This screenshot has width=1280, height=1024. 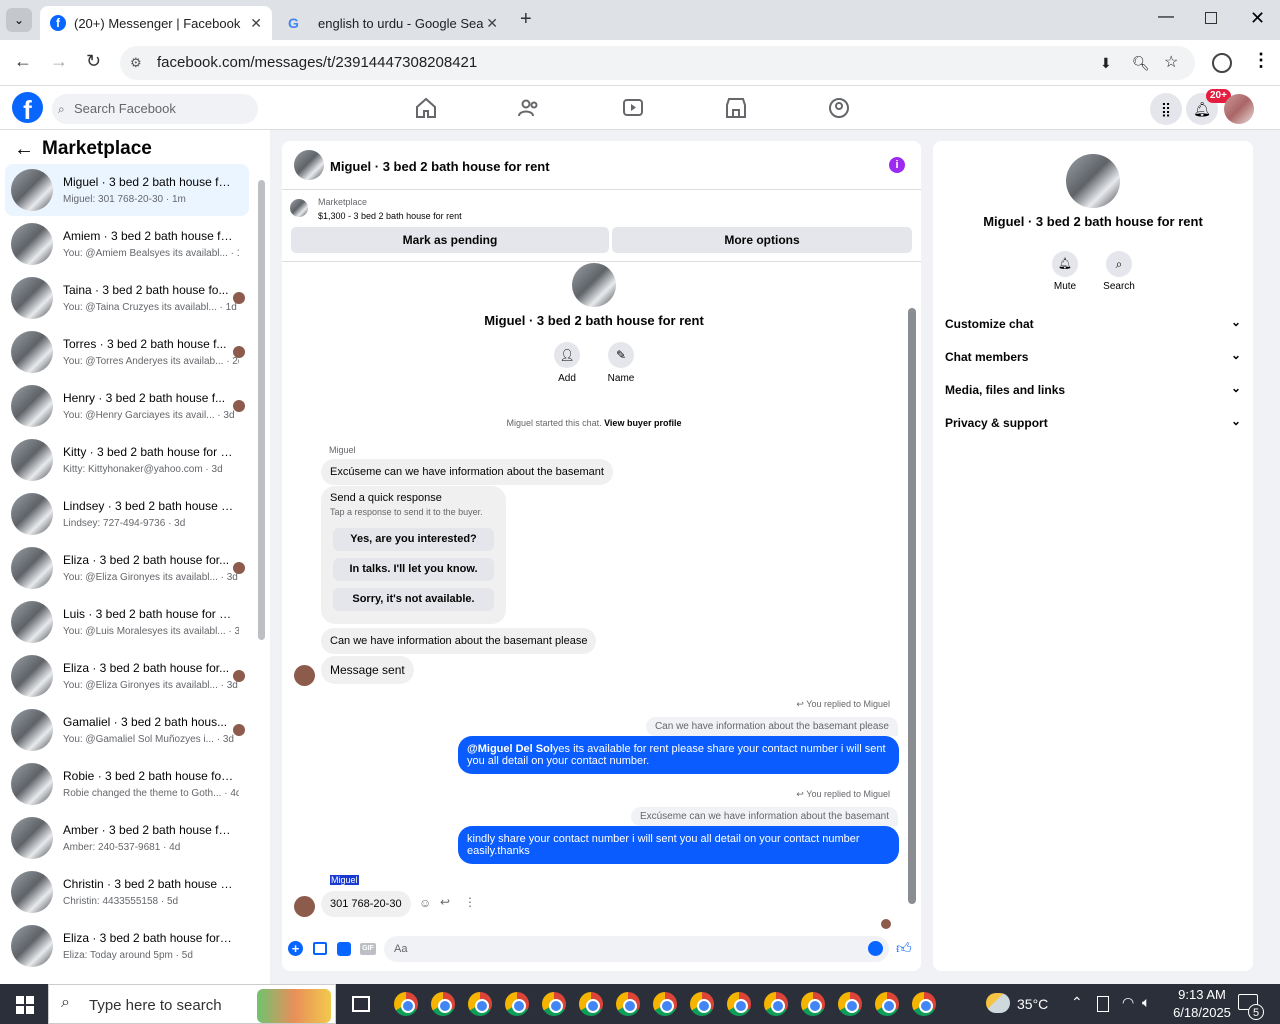 What do you see at coordinates (567, 355) in the screenshot?
I see `add-member-button: 👤︎` at bounding box center [567, 355].